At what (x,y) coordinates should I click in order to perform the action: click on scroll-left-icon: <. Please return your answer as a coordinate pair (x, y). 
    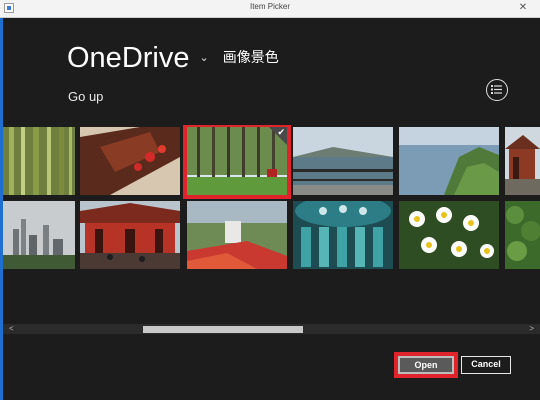
    Looking at the image, I should click on (11, 328).